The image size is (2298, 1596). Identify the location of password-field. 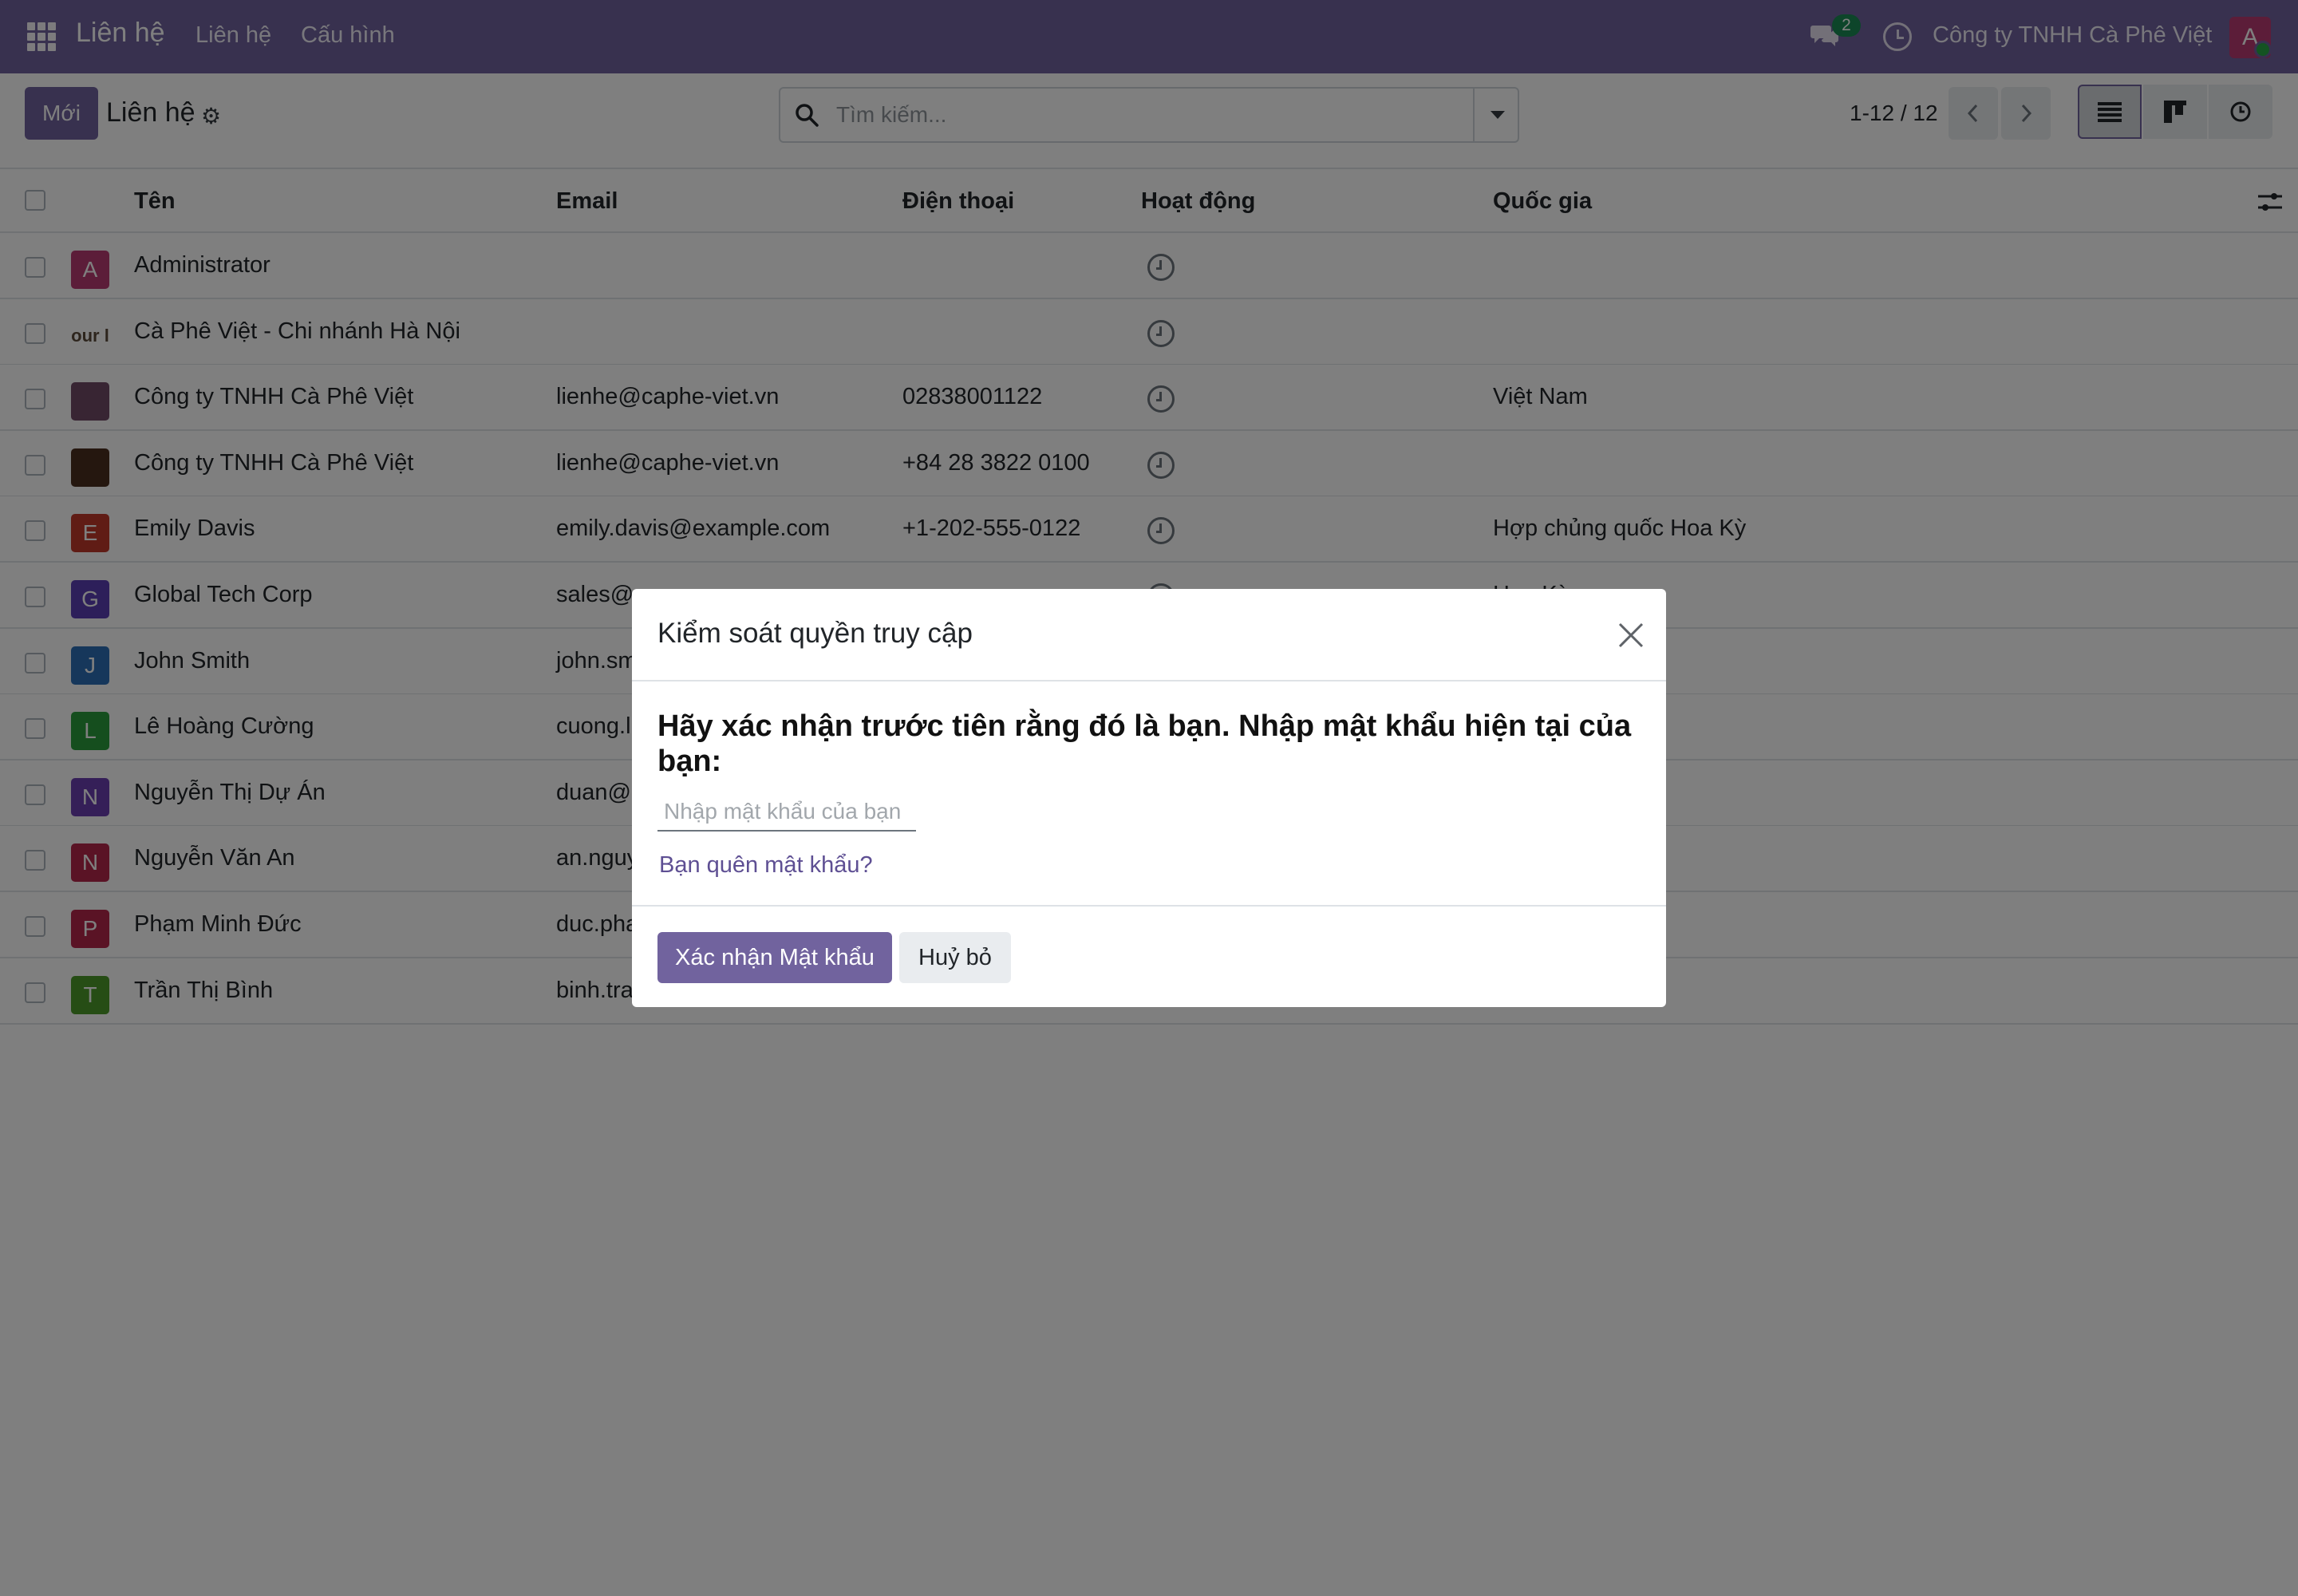
(787, 812).